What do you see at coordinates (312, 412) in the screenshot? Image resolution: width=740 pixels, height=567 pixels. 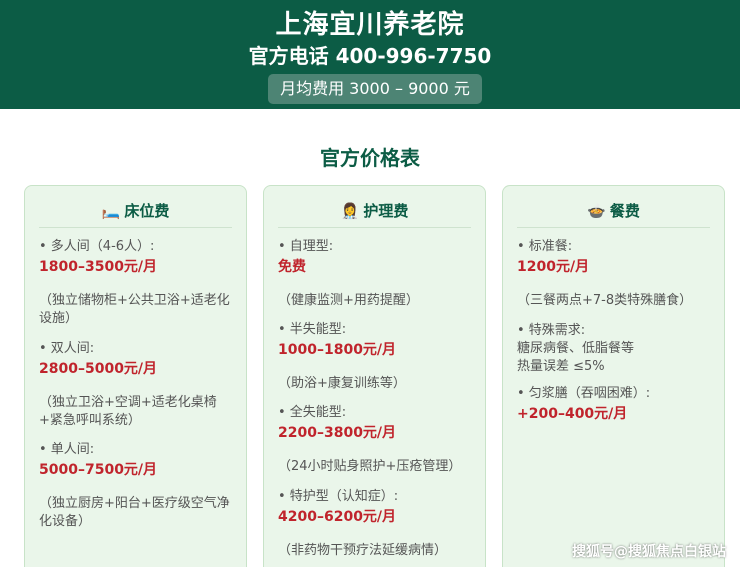 I see `item-label: • 全失能型:` at bounding box center [312, 412].